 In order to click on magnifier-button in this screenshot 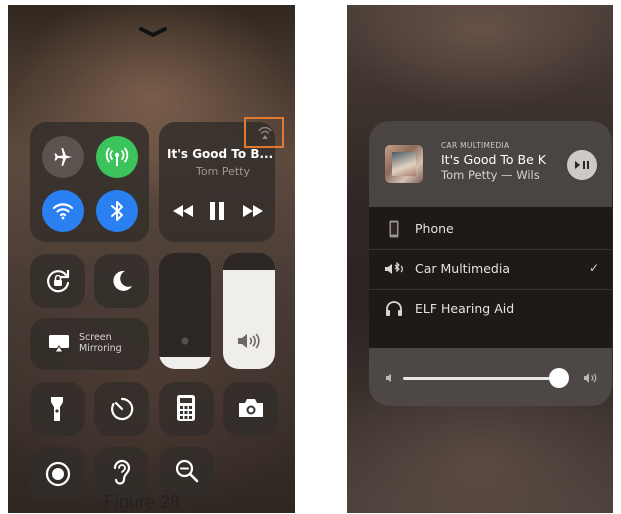, I will do `click(186, 472)`.